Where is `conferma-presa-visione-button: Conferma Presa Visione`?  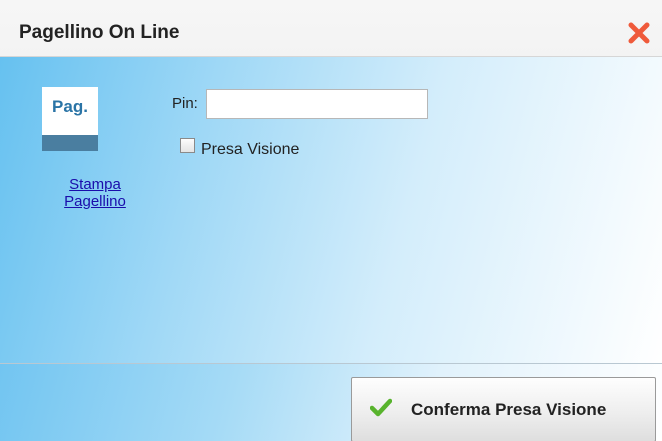
conferma-presa-visione-button: Conferma Presa Visione is located at coordinates (503, 409).